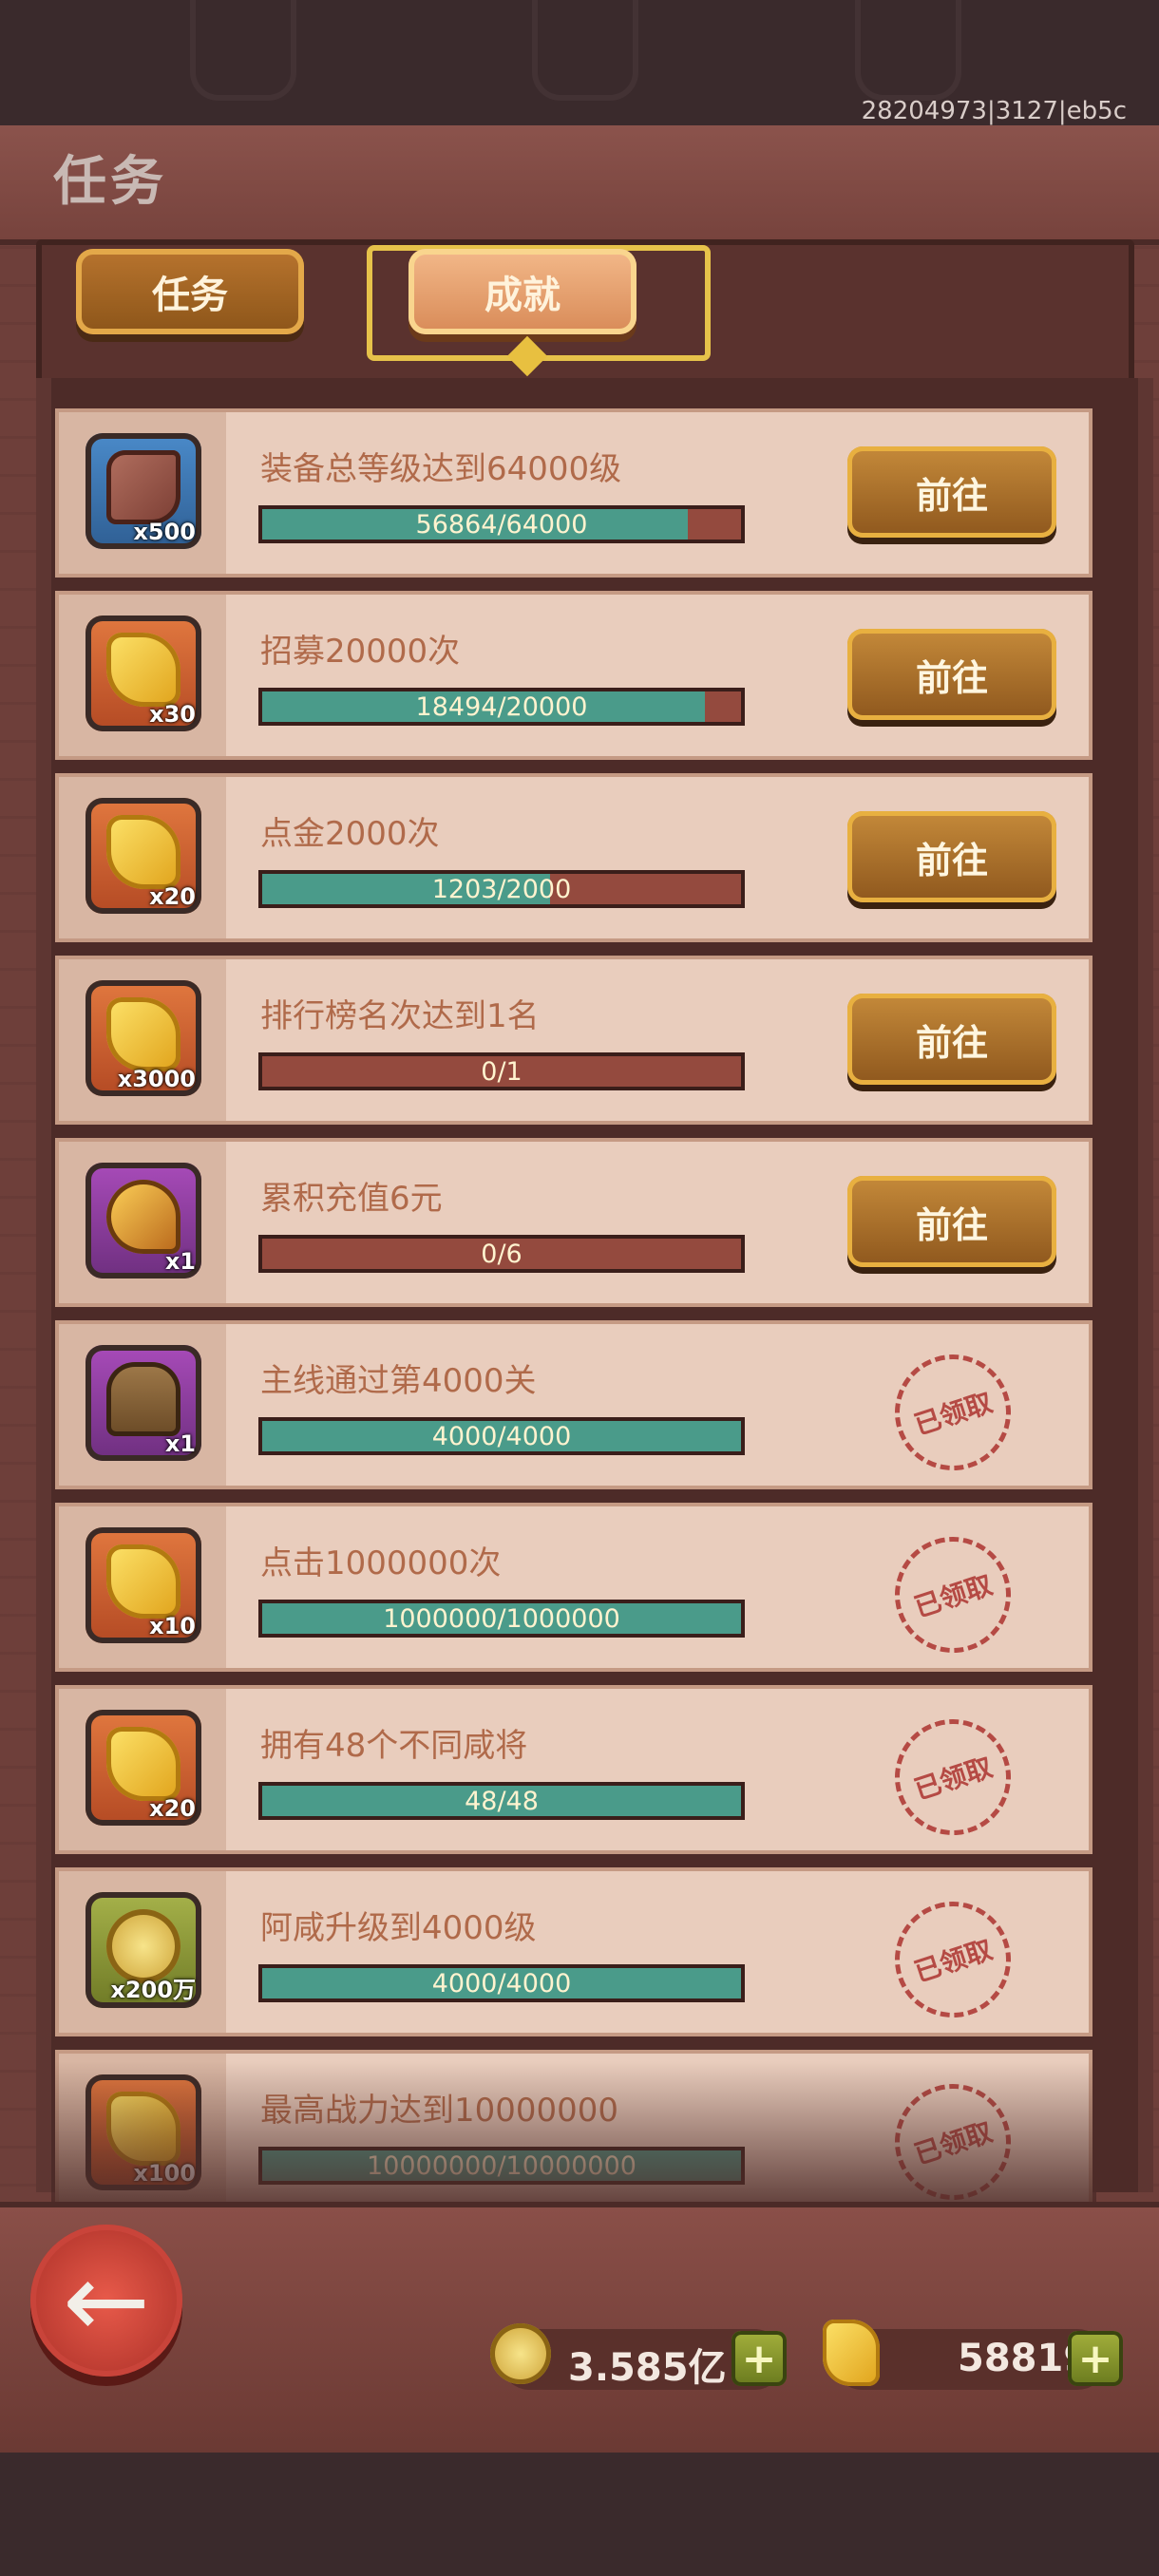 The image size is (1159, 2576). Describe the element at coordinates (573, 1951) in the screenshot. I see `achievement-row: x200万 阿咸升级到4000级 4000/4000 已领取` at that location.